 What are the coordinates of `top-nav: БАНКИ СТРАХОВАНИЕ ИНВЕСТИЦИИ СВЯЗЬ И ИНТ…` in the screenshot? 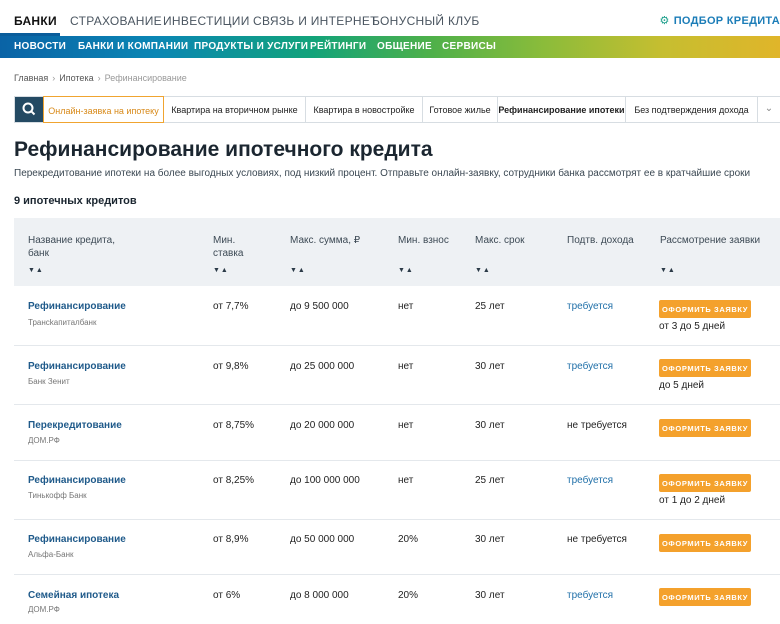 It's located at (390, 18).